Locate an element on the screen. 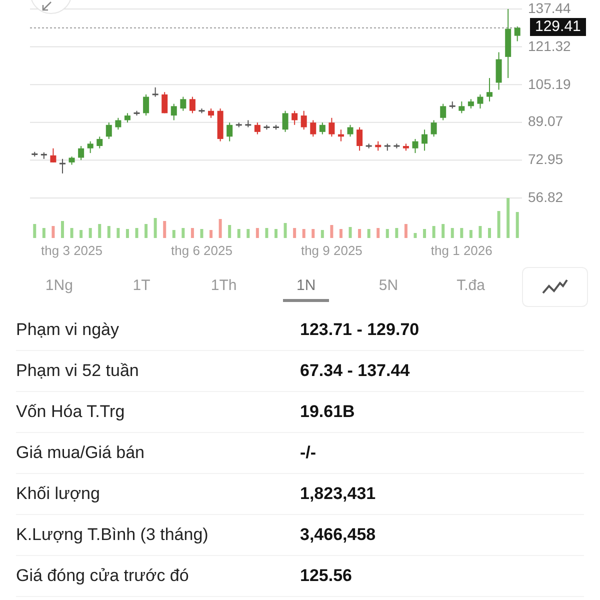 The width and height of the screenshot is (600, 600). stat-label: K.Lượng T.Bình (3 tháng) is located at coordinates (113, 535).